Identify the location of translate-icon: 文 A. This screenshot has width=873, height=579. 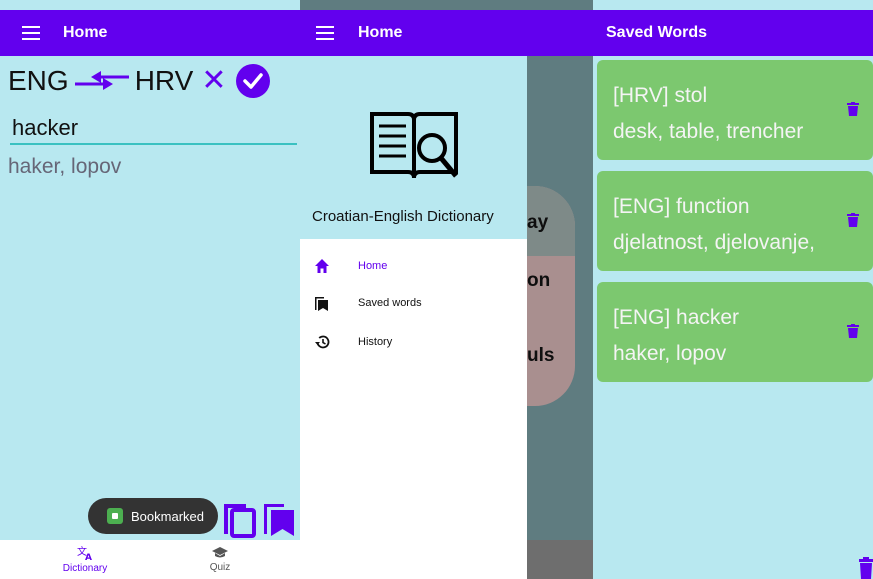
(84, 553).